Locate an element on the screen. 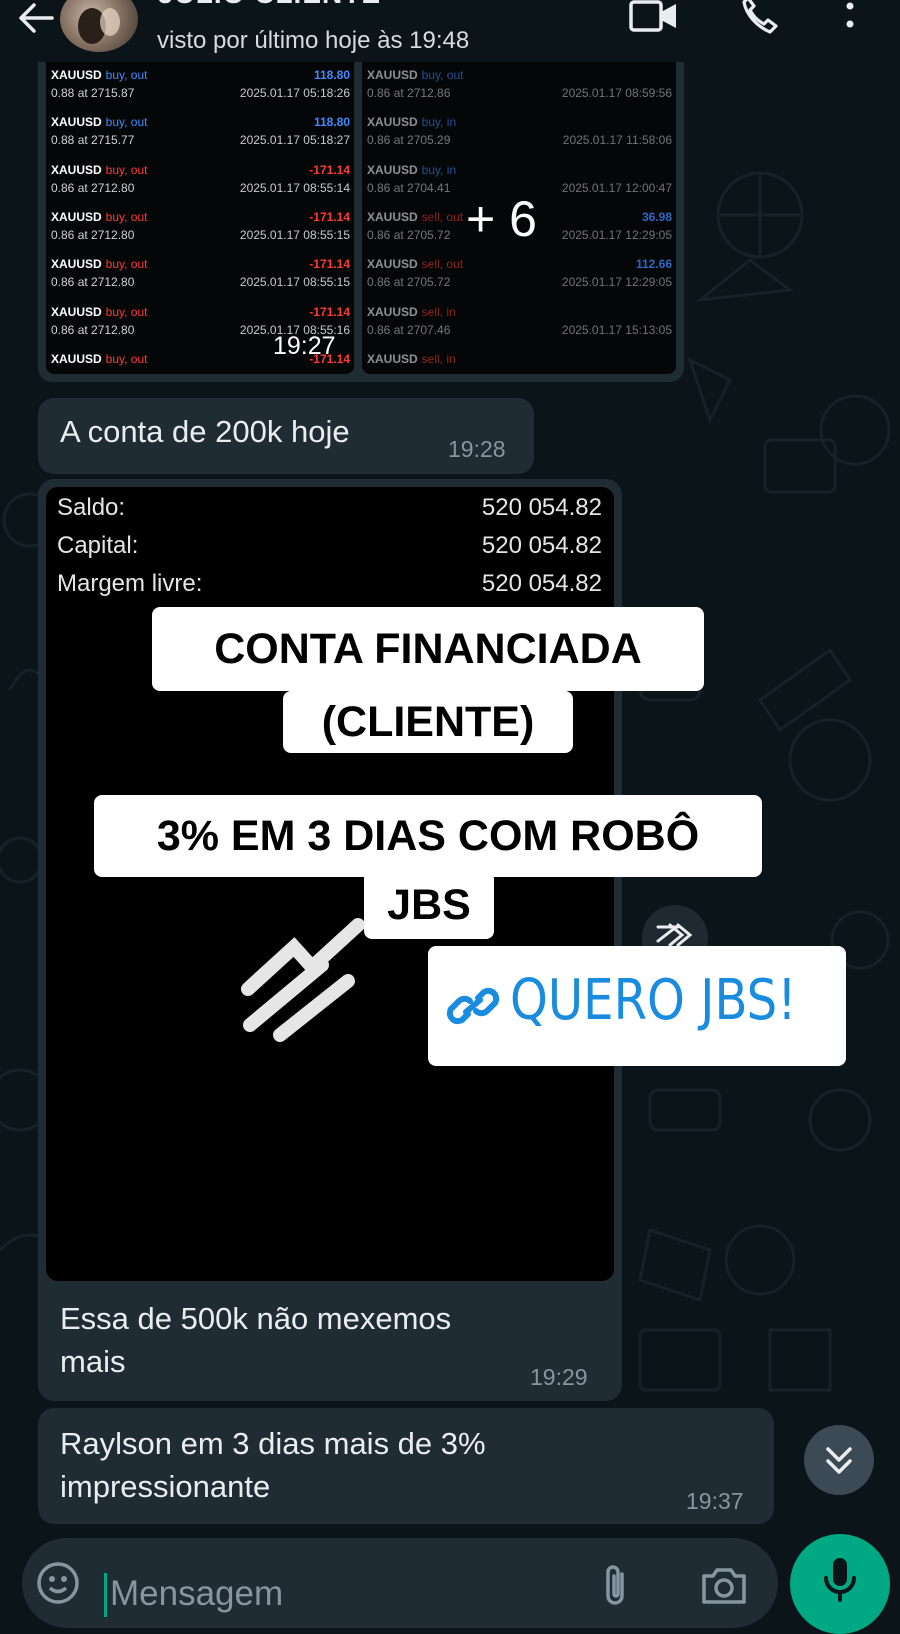 The image size is (900, 1634). mic-icon is located at coordinates (840, 1580).